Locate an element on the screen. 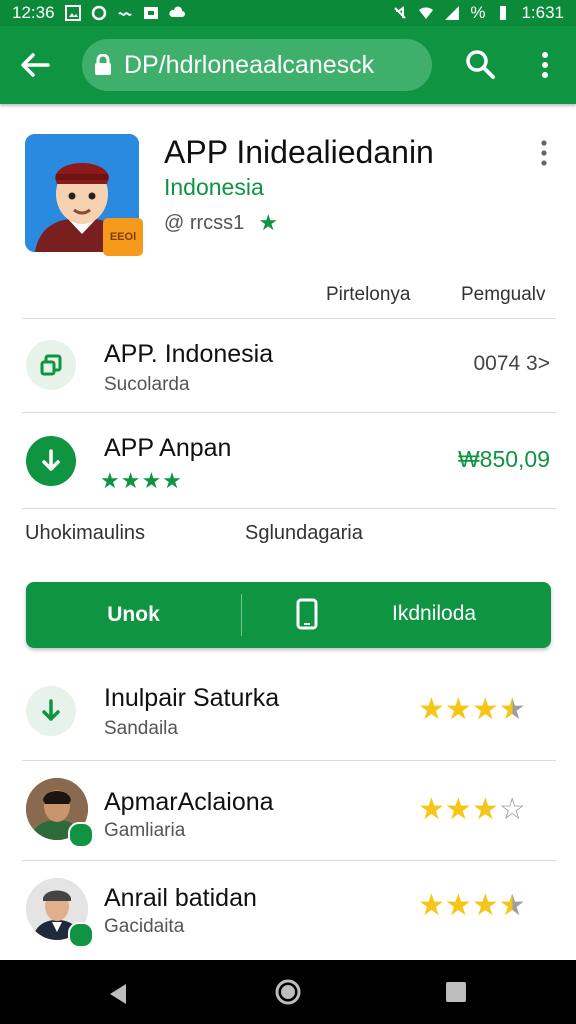  search-icon is located at coordinates (480, 64).